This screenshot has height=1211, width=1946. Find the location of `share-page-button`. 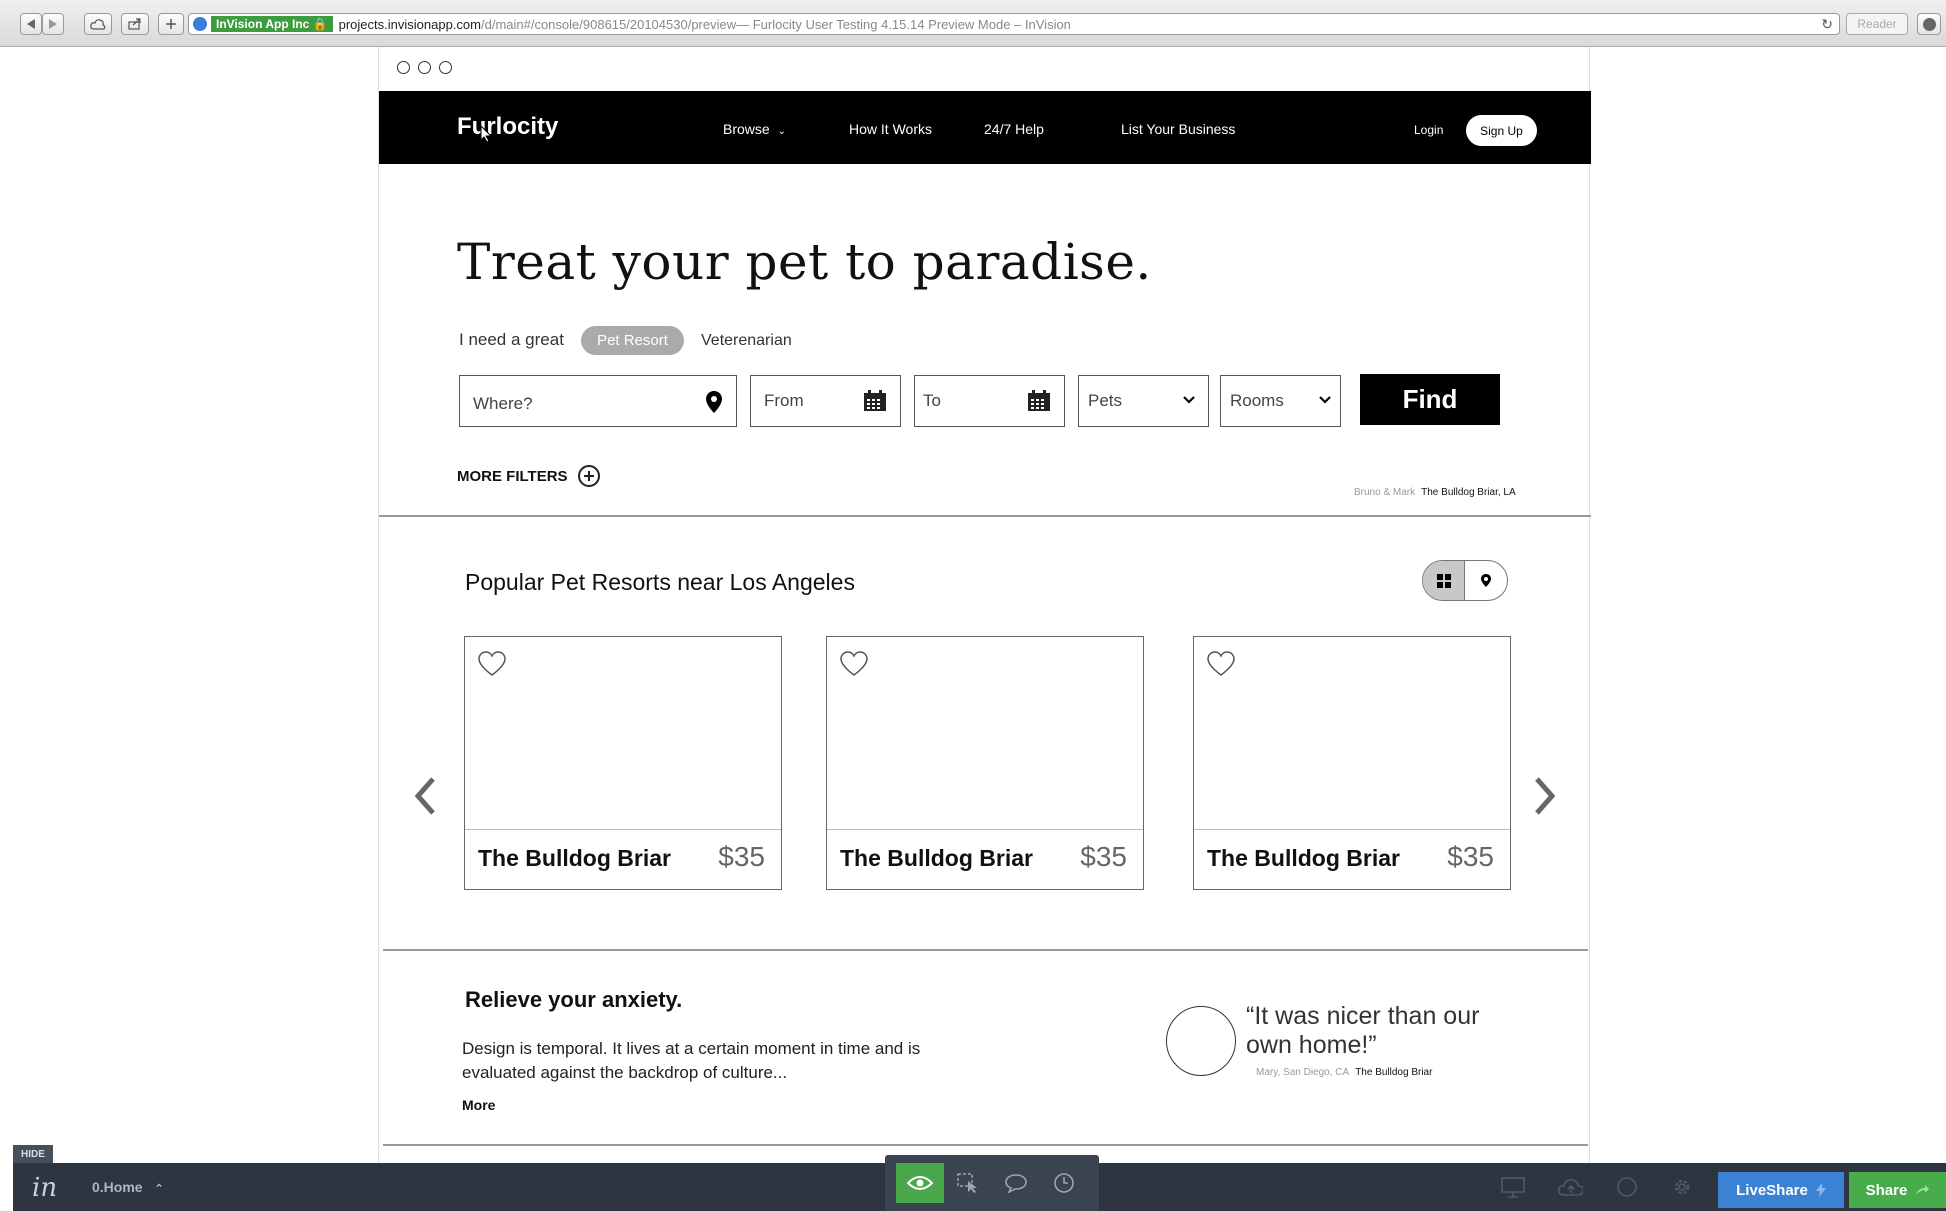

share-page-button is located at coordinates (135, 24).